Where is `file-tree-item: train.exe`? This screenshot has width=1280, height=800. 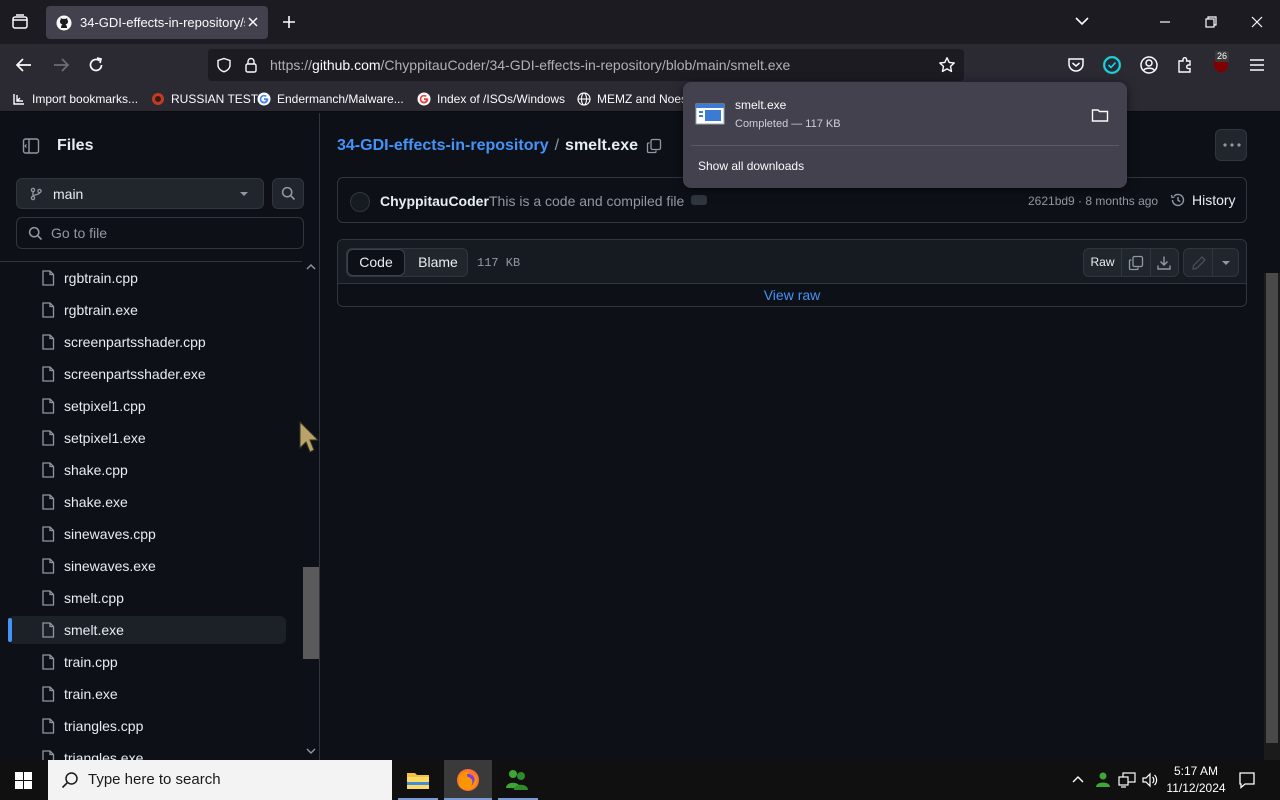
file-tree-item: train.exe is located at coordinates (147, 694).